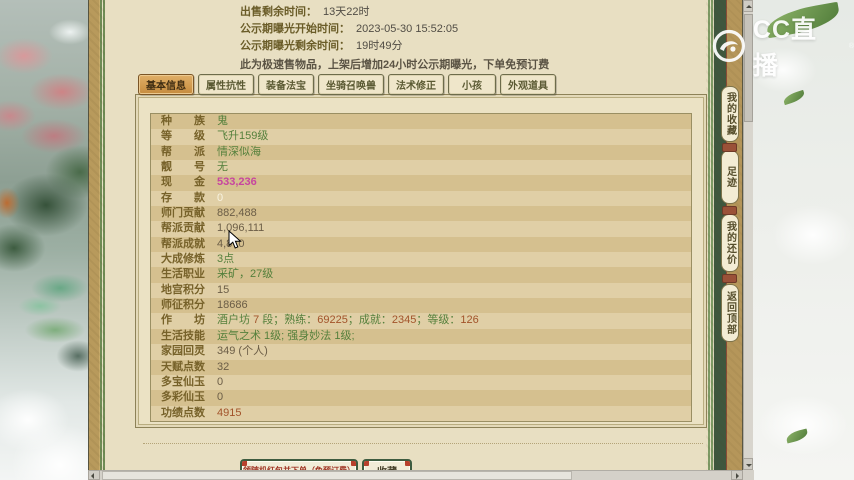 The height and width of the screenshot is (480, 854). Describe the element at coordinates (748, 240) in the screenshot. I see `vertical-scrollbar` at that location.